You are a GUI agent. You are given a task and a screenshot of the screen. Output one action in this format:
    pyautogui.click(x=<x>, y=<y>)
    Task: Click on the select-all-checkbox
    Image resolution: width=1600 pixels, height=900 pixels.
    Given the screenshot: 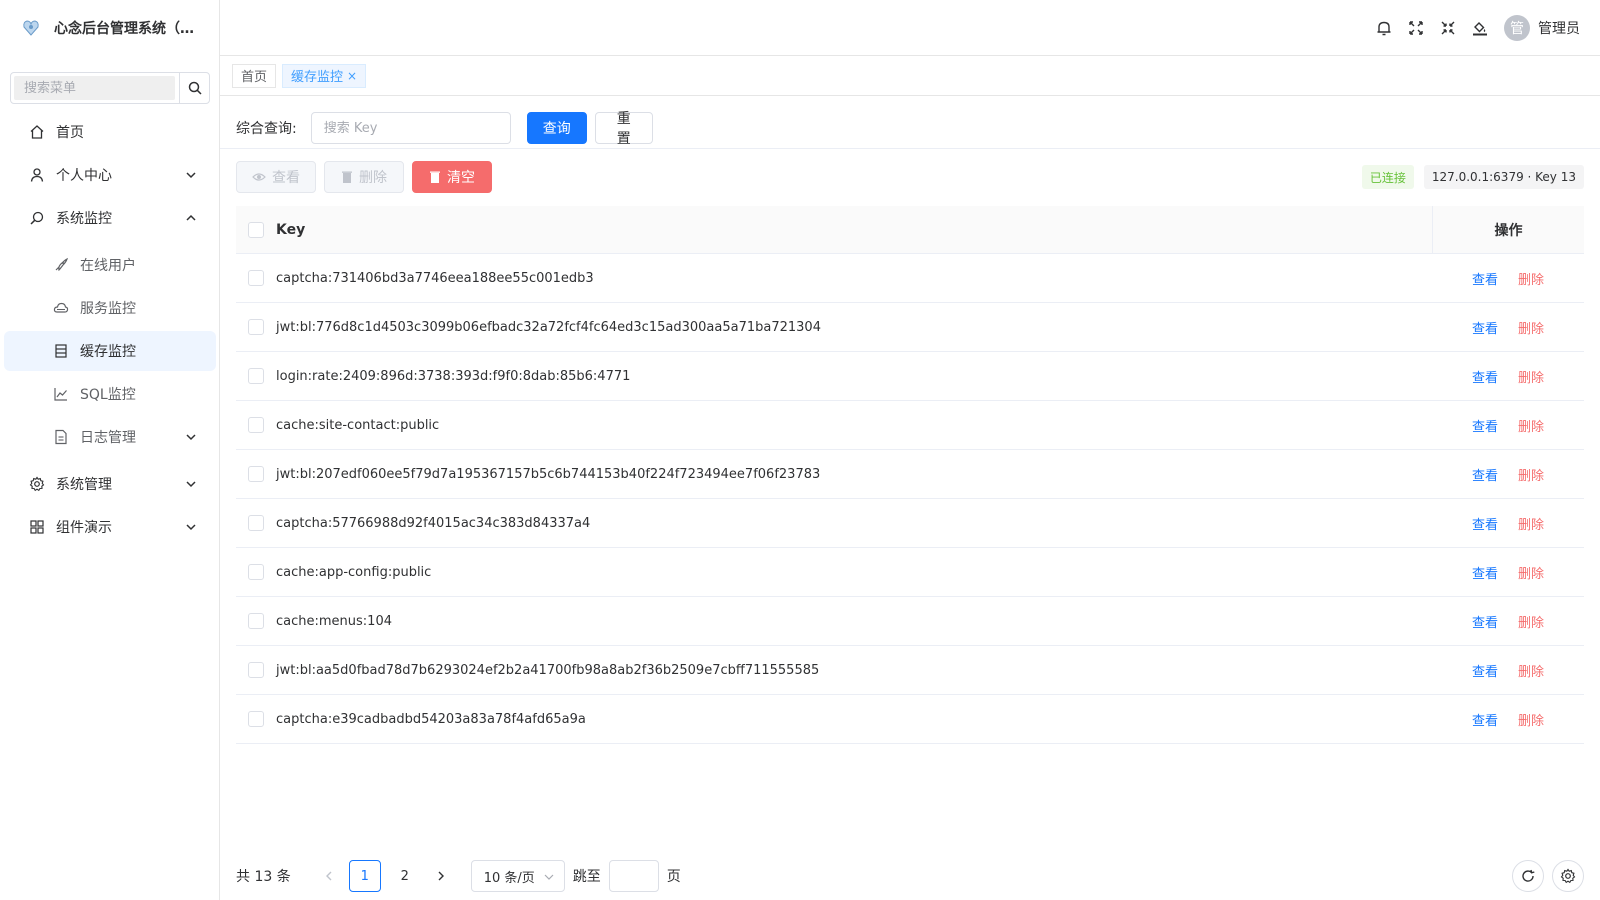 What is the action you would take?
    pyautogui.click(x=256, y=229)
    